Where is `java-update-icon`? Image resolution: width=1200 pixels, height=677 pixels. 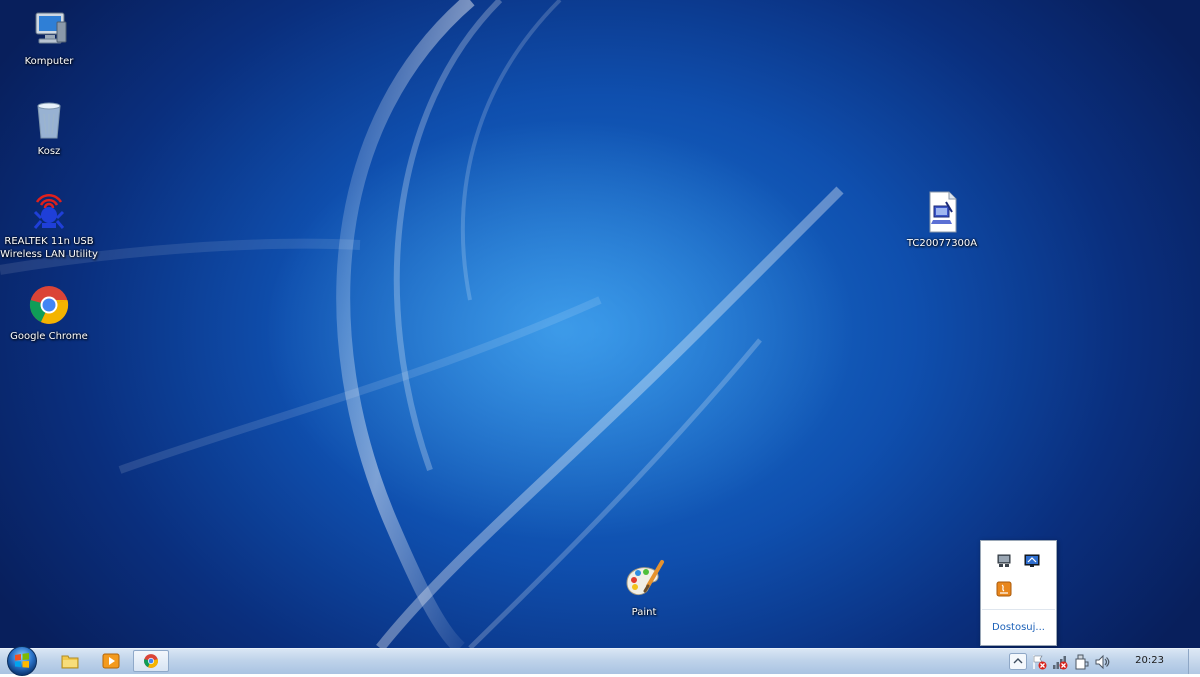 java-update-icon is located at coordinates (1004, 589).